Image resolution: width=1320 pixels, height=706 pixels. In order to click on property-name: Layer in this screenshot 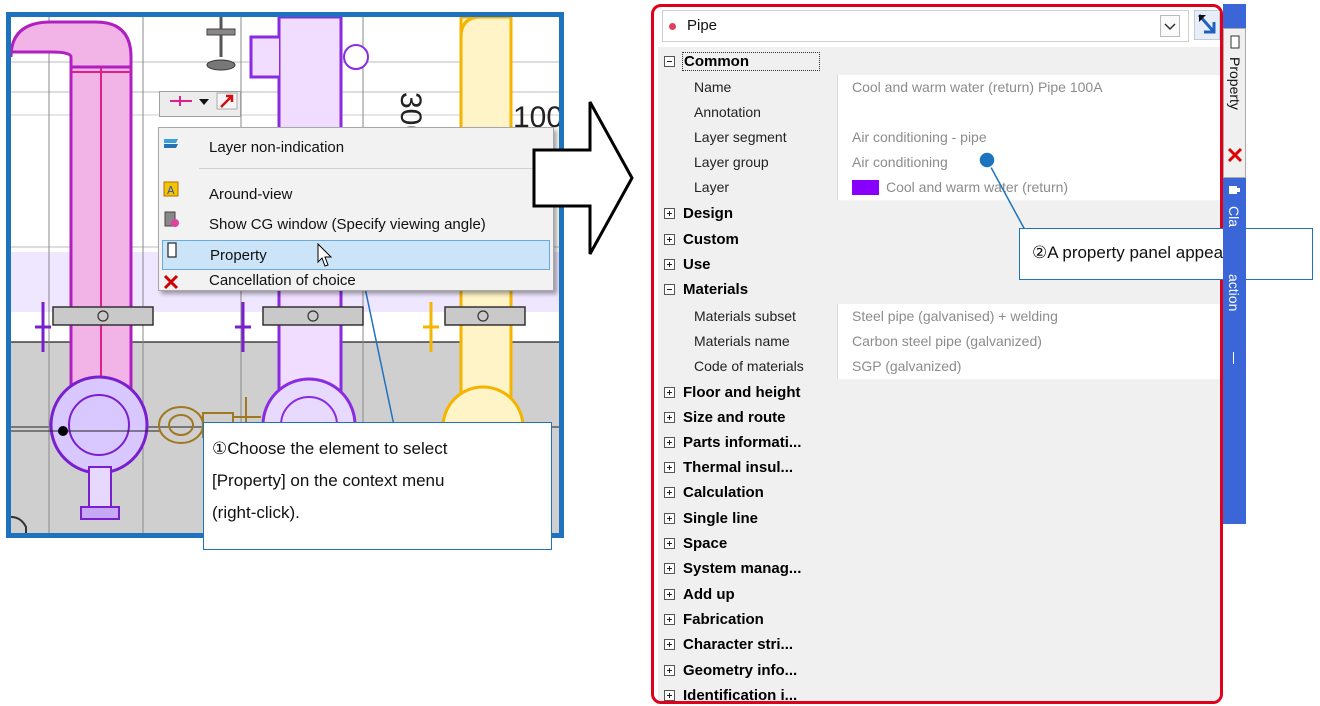, I will do `click(748, 187)`.